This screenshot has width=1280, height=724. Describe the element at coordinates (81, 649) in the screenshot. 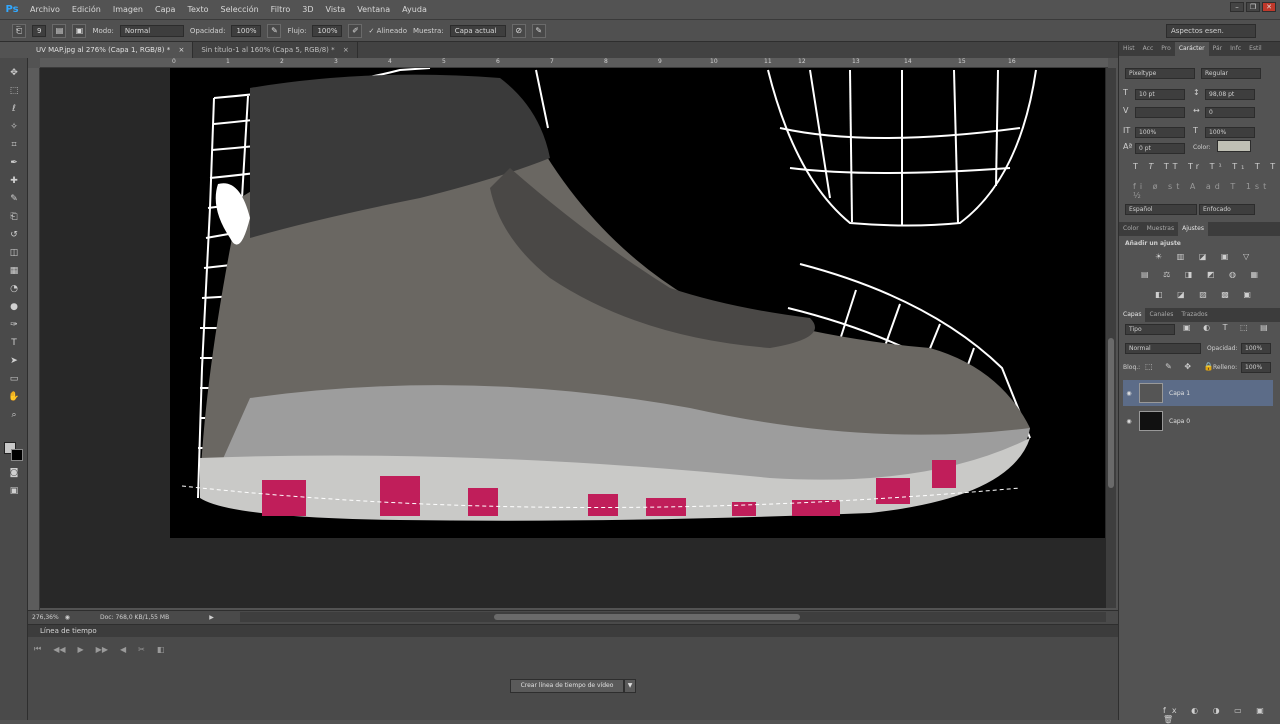

I see `play-icon: ▶` at that location.